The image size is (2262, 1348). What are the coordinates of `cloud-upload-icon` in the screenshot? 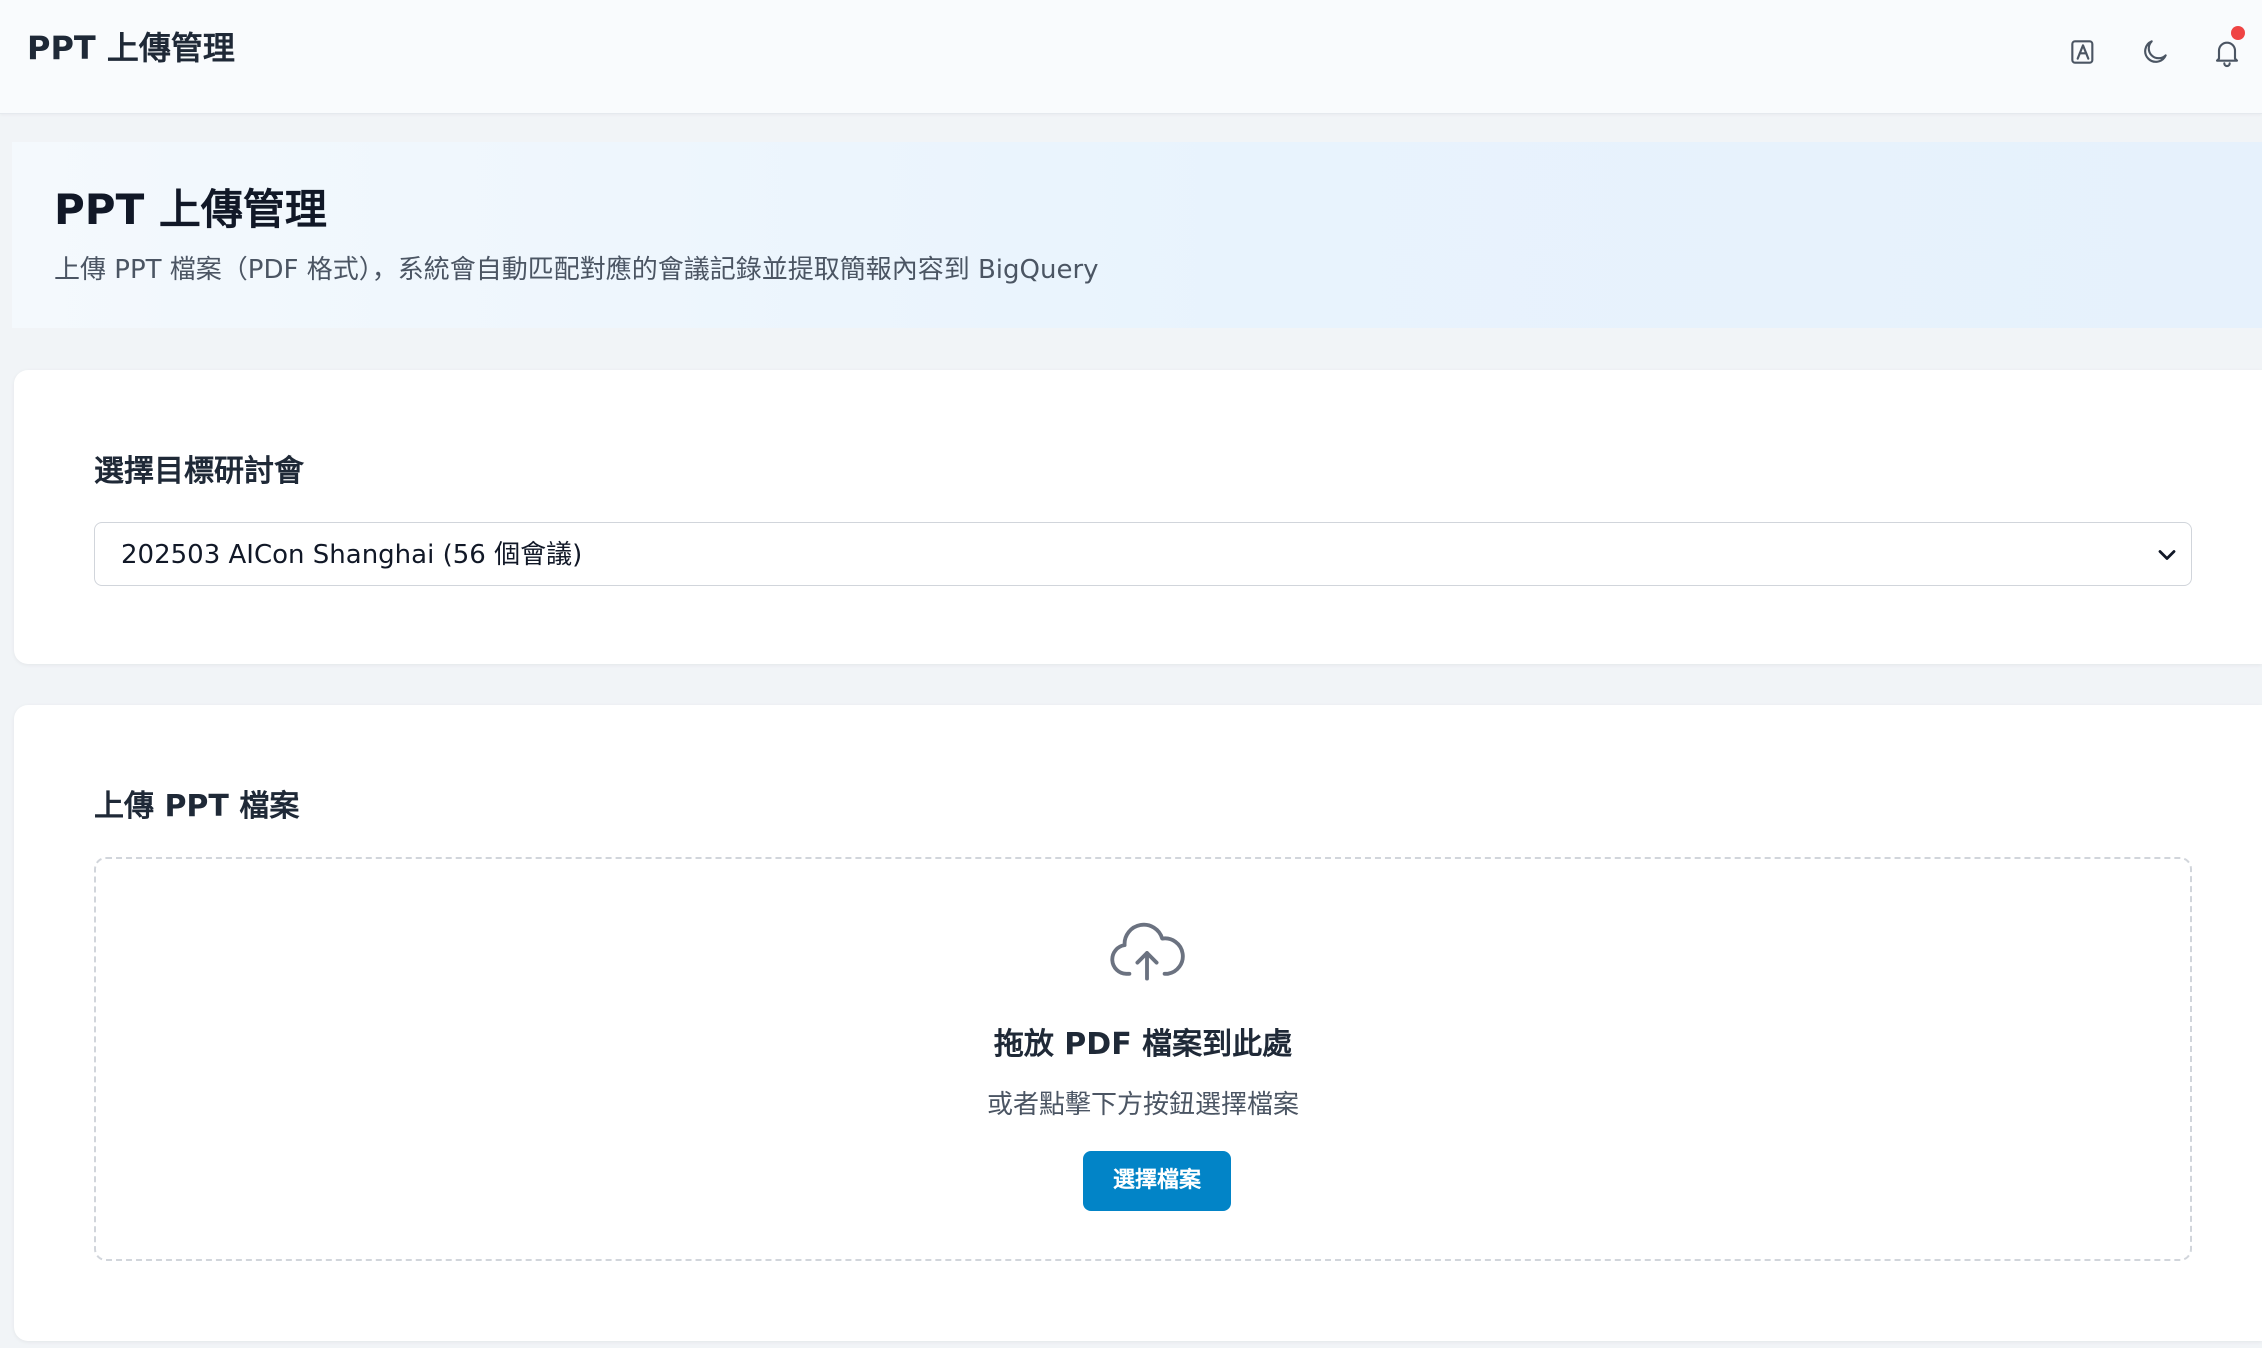 It's located at (1147, 951).